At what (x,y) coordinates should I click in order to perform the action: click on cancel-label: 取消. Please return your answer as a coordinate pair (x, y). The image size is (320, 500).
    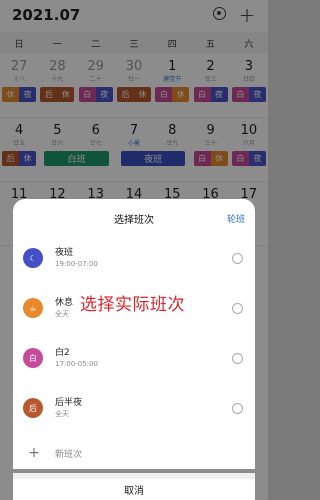
    Looking at the image, I should click on (134, 491).